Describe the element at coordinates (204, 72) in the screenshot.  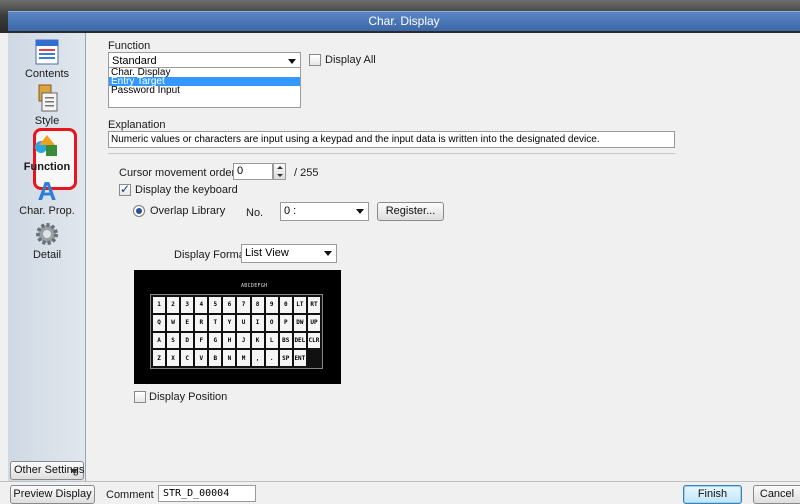
I see `list-item: Char. Display` at that location.